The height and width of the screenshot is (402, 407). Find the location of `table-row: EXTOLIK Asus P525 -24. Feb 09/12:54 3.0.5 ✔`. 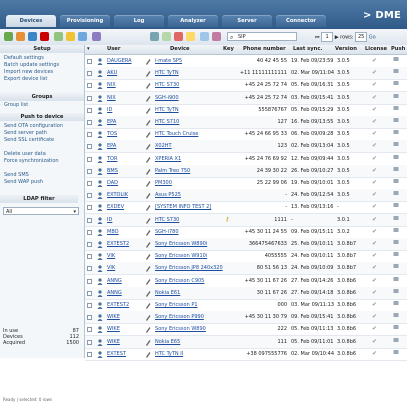

table-row: EXTOLIK Asus P525 -24. Feb 09/12:54 3.0.5 ✔ is located at coordinates (246, 196).